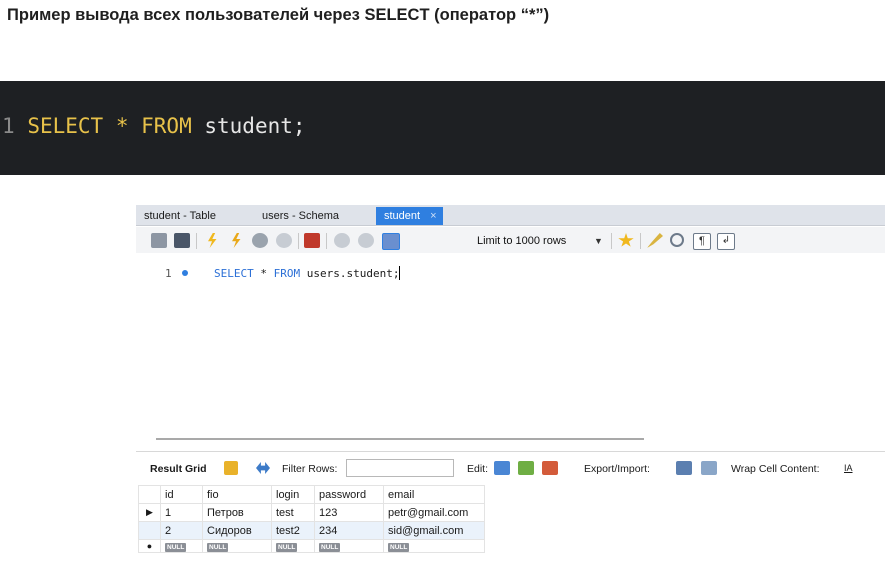 The height and width of the screenshot is (573, 885). What do you see at coordinates (702, 241) in the screenshot?
I see `invisible-chars-icon: ¶` at bounding box center [702, 241].